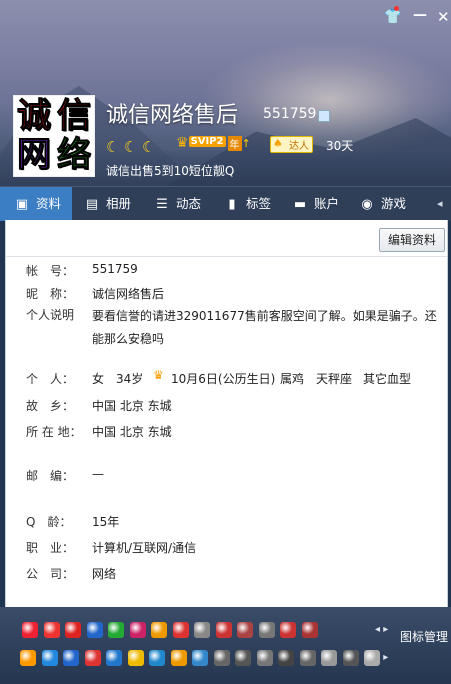  Describe the element at coordinates (50, 548) in the screenshot. I see `job-label: 职 业：` at that location.